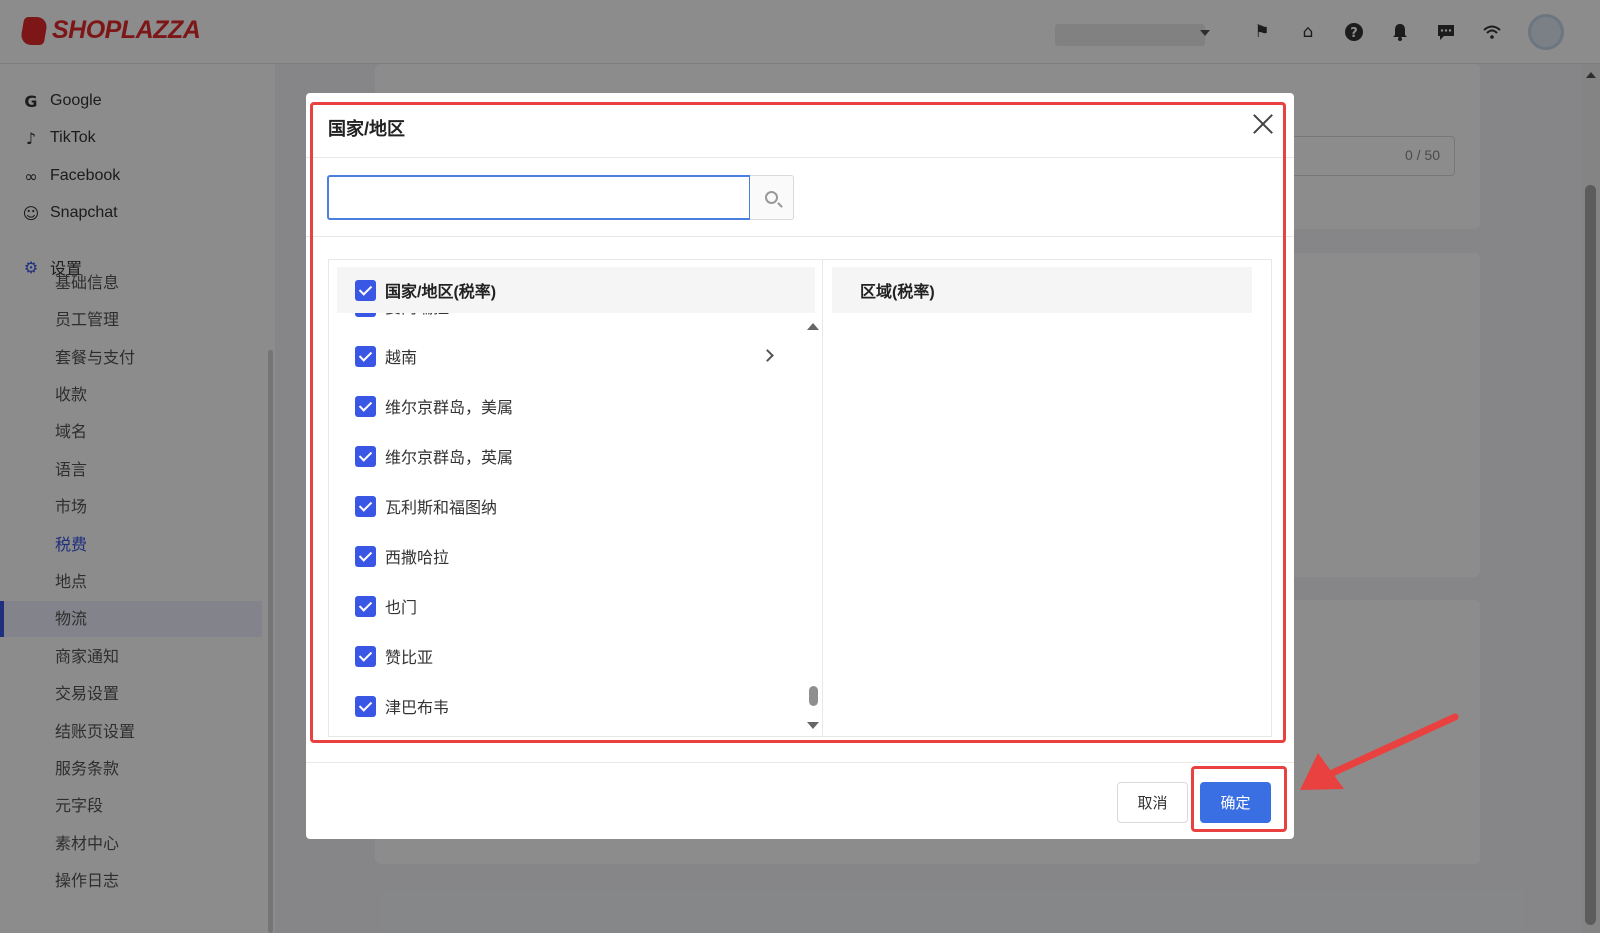 The image size is (1600, 933). I want to click on search-icon, so click(771, 197).